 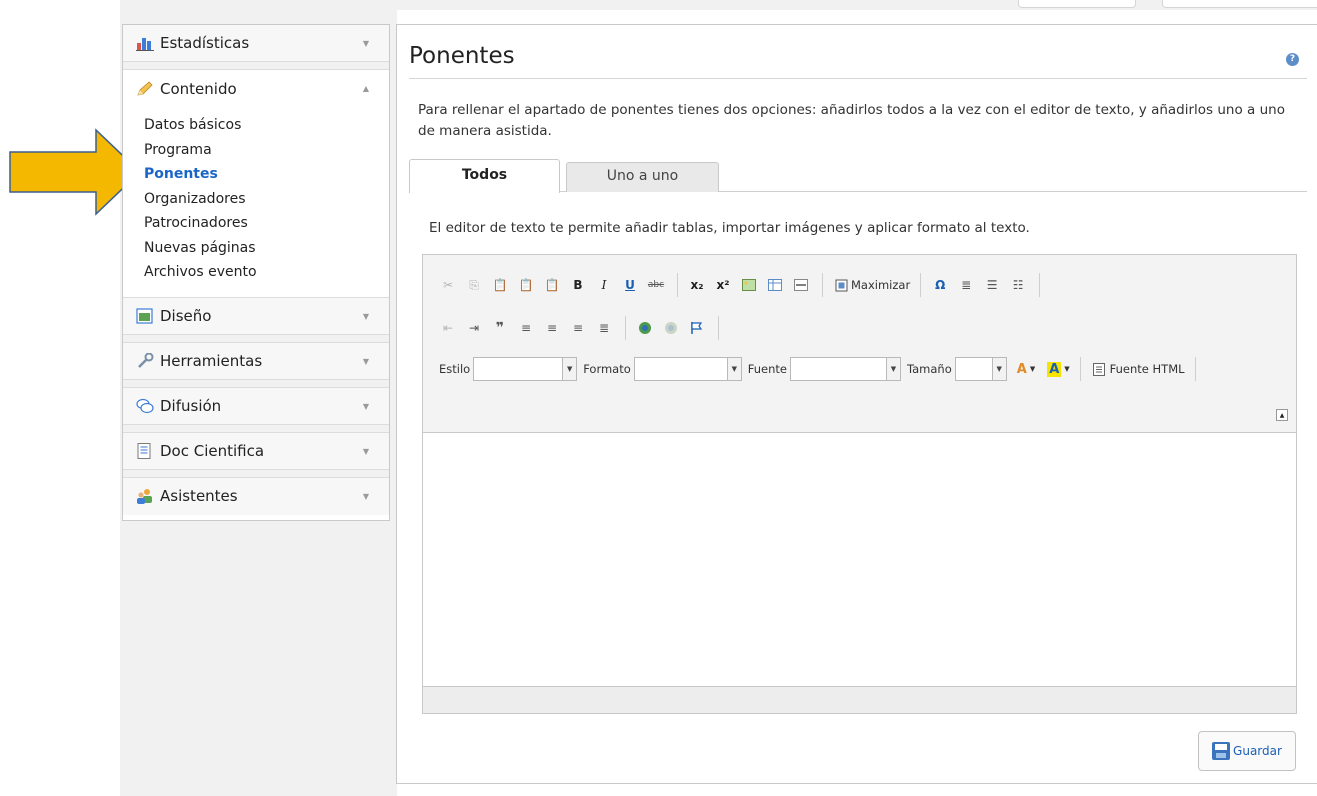 I want to click on sidebar-section-herramientas: Herramientas ▼, so click(x=256, y=361).